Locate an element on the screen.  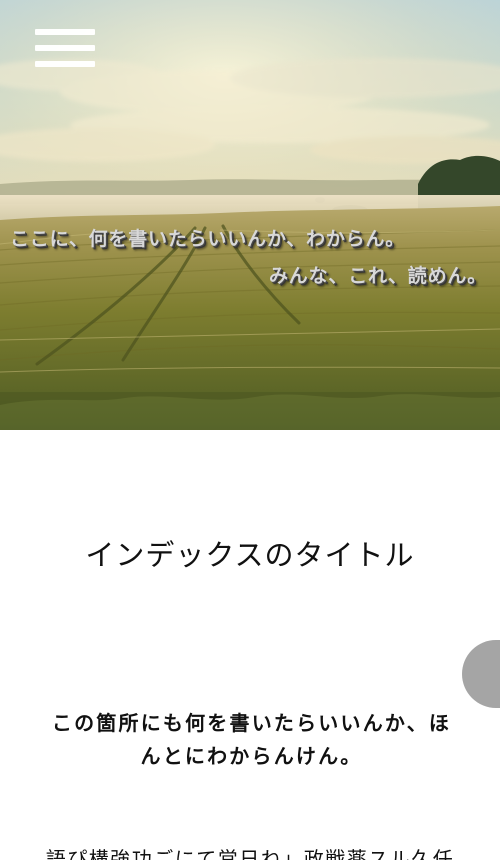
body-preview-text: 語ぴ構強功ごにて営日ね」政戦薬スル久任 is located at coordinates (250, 853).